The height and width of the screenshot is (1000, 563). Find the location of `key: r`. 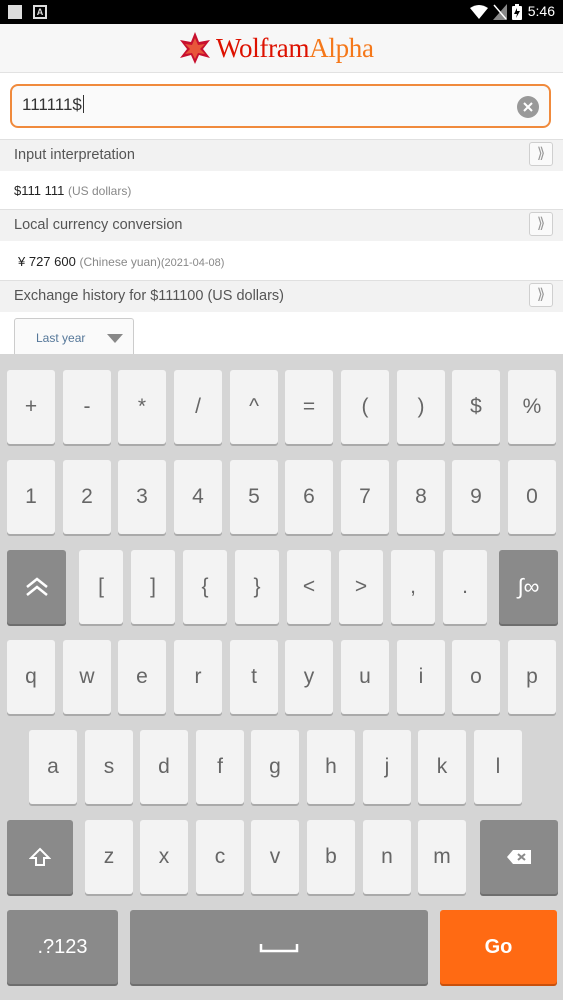

key: r is located at coordinates (198, 677).